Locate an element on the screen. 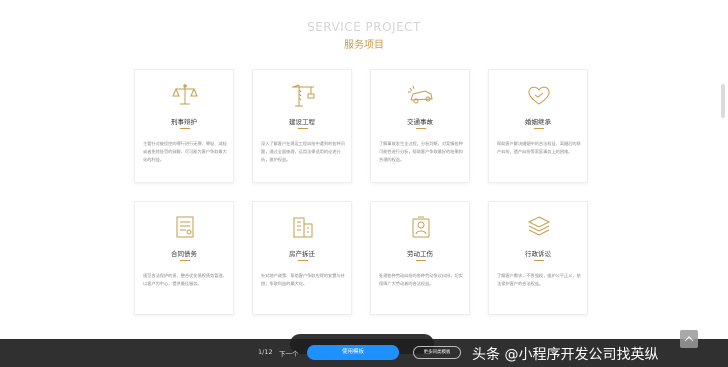  arrow-up-icon is located at coordinates (689, 339).